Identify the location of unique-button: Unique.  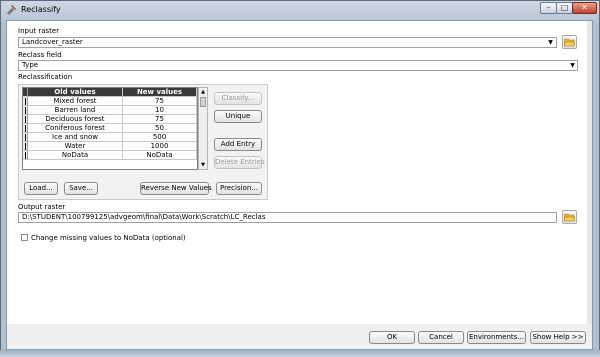
(238, 116).